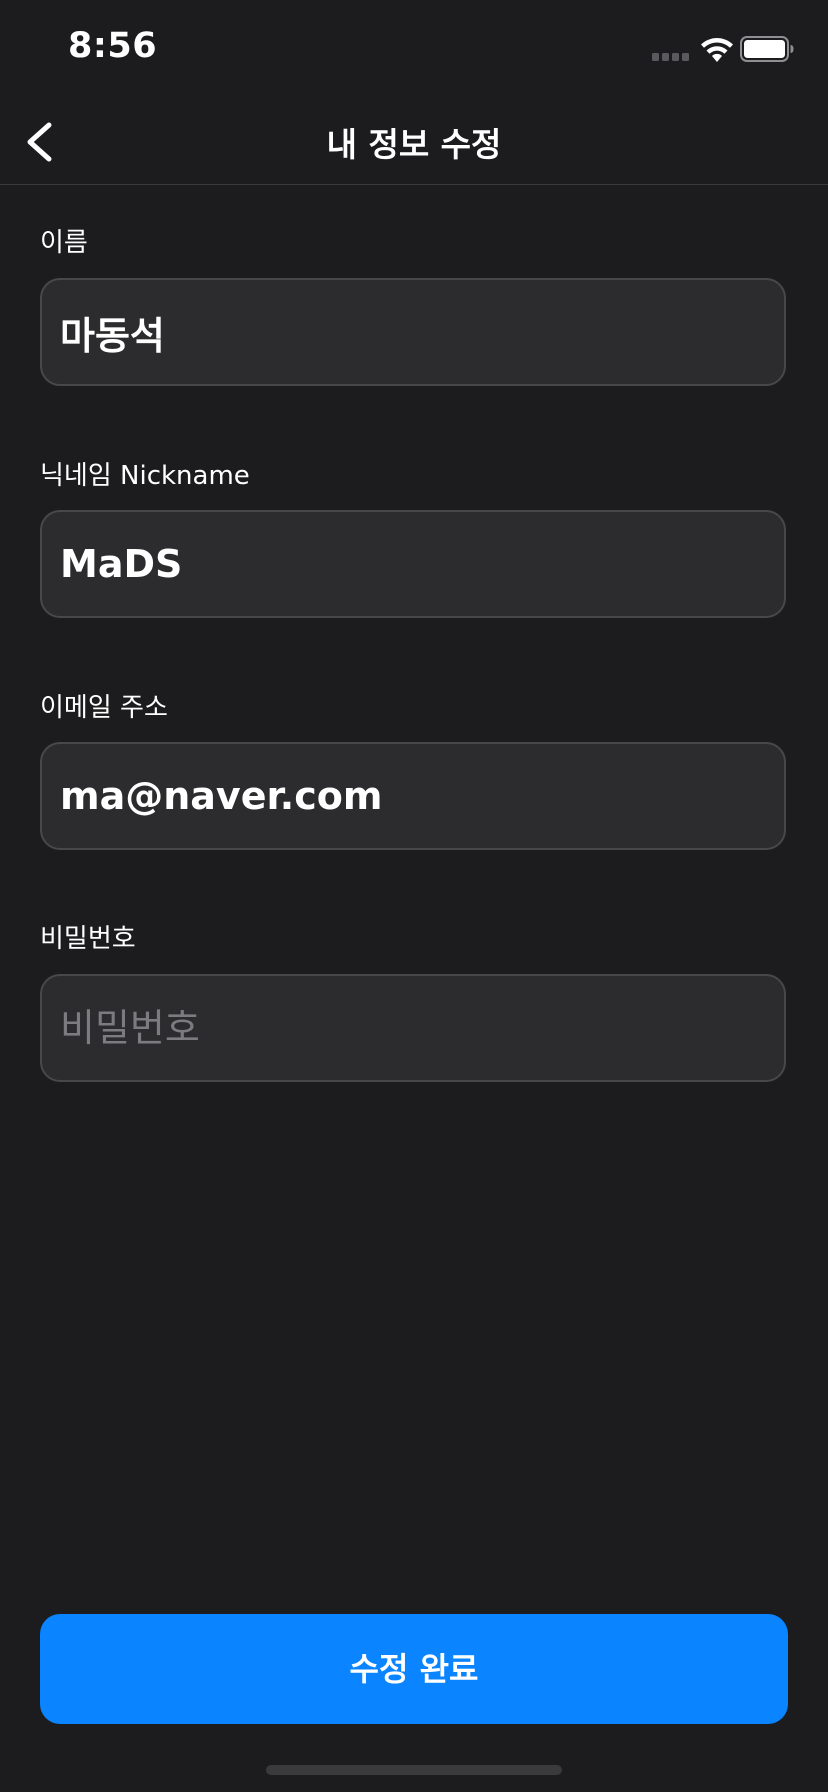  I want to click on status-bar: 8:56, so click(414, 50).